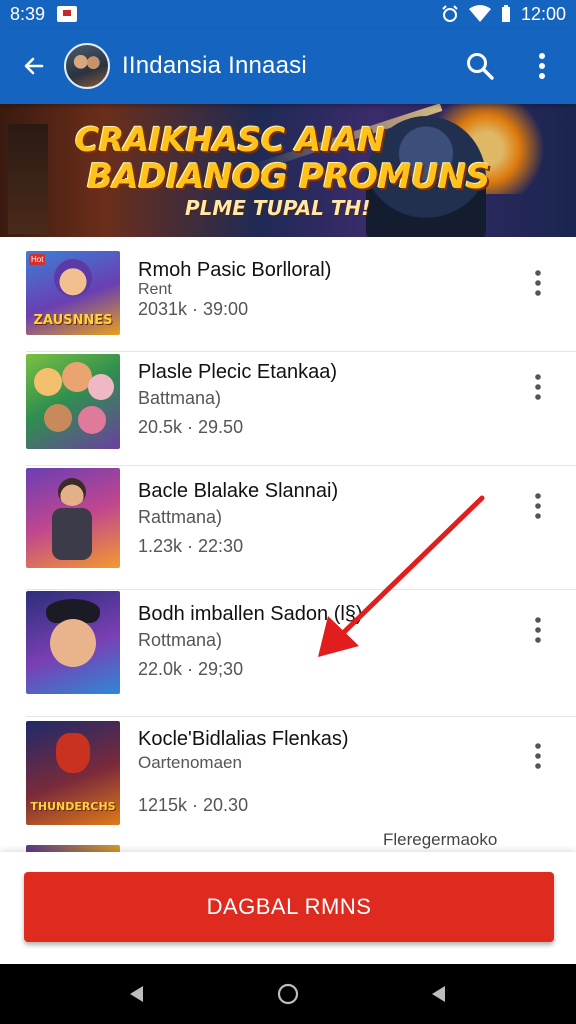  I want to click on item-subtitle: Oartenomaen, so click(190, 762).